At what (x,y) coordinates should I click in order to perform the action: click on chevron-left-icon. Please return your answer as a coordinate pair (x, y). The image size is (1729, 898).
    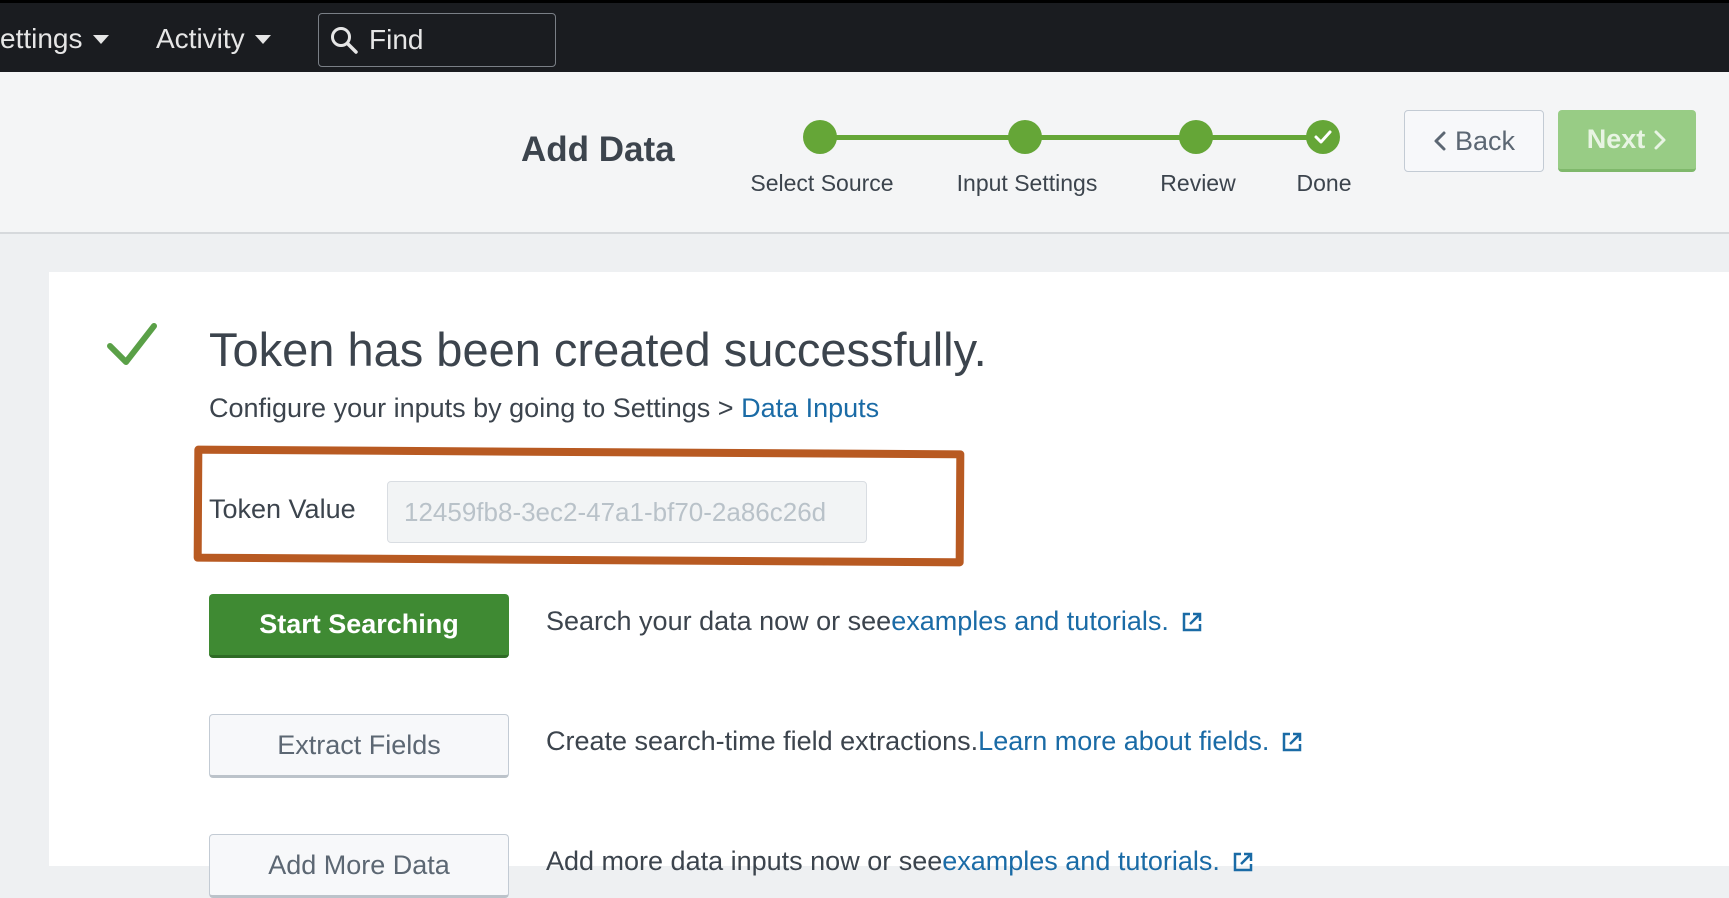
    Looking at the image, I should click on (1440, 141).